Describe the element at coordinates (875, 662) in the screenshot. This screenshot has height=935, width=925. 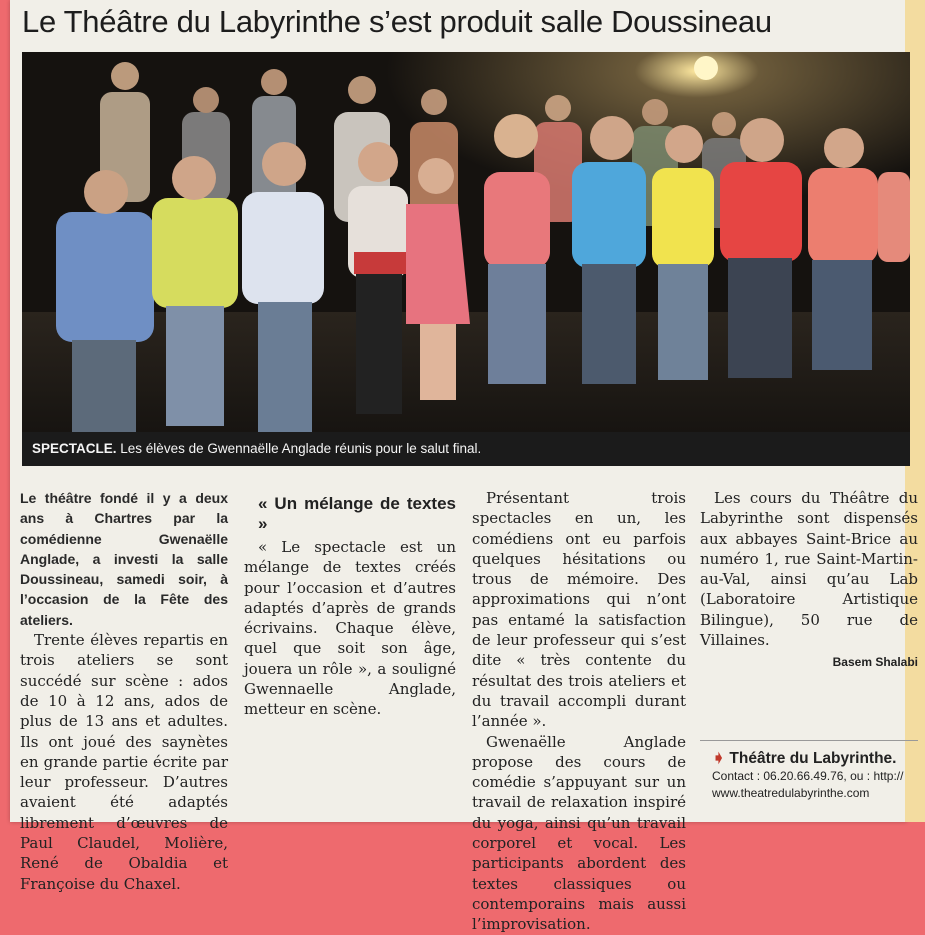
I see `article-byline: Basem Shalabi` at that location.